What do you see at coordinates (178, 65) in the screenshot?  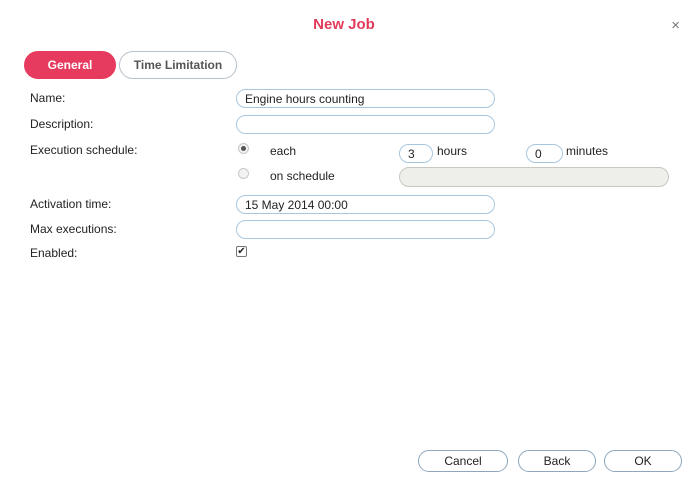 I see `tab-time-limitation: Time Limitation` at bounding box center [178, 65].